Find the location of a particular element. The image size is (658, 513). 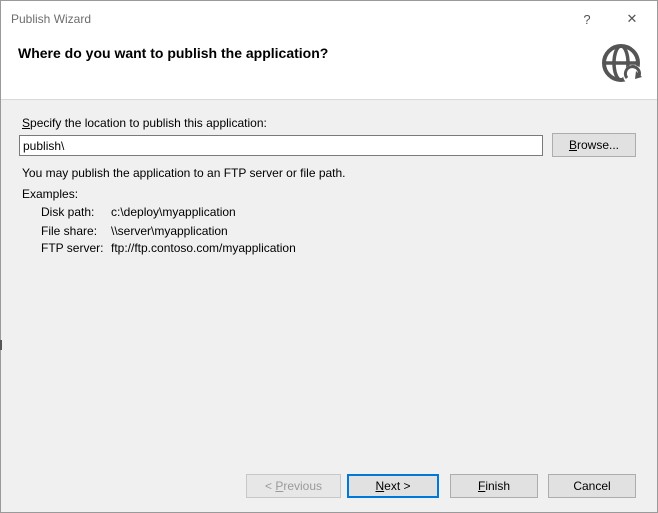

previous-button: < Previous is located at coordinates (293, 486).